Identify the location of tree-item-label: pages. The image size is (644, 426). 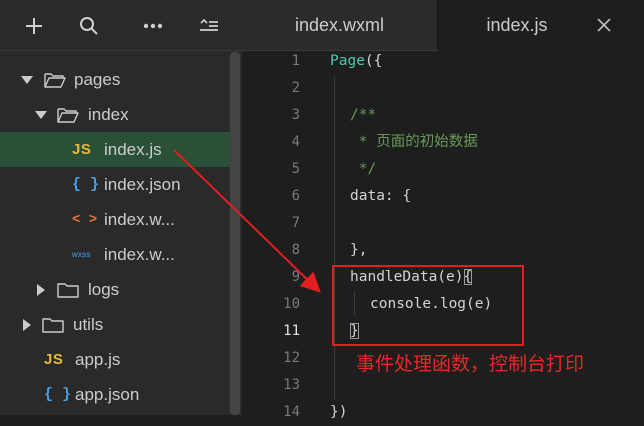
(97, 79).